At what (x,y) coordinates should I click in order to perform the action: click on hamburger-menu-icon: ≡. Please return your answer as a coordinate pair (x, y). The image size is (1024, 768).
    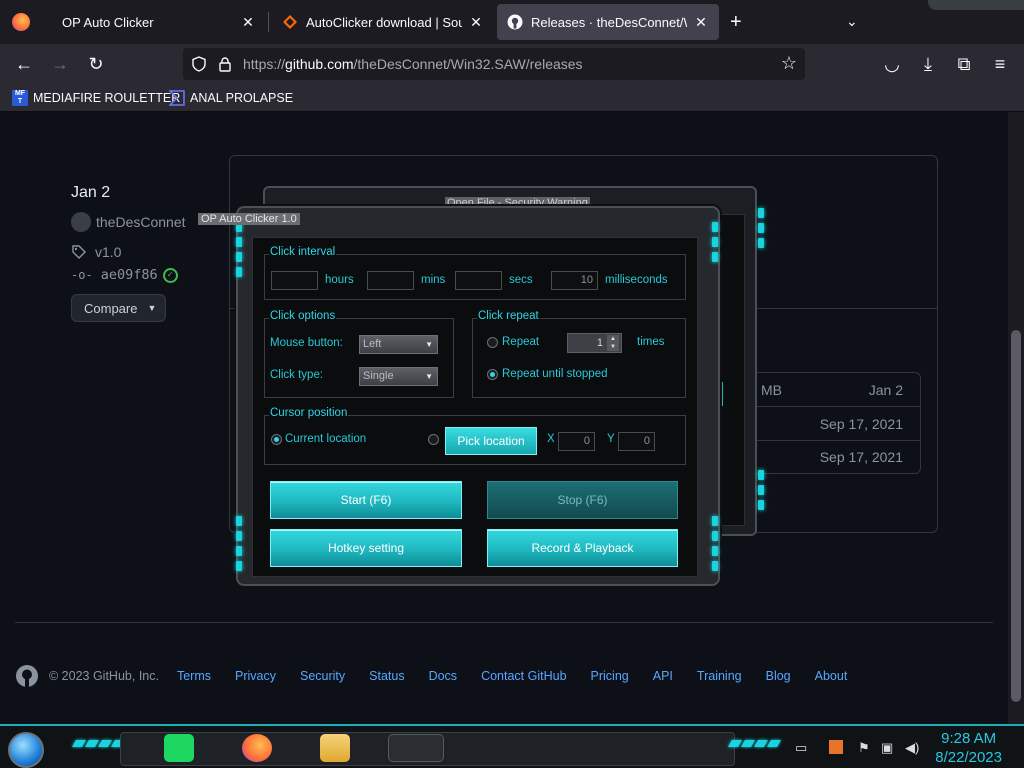
    Looking at the image, I should click on (1000, 64).